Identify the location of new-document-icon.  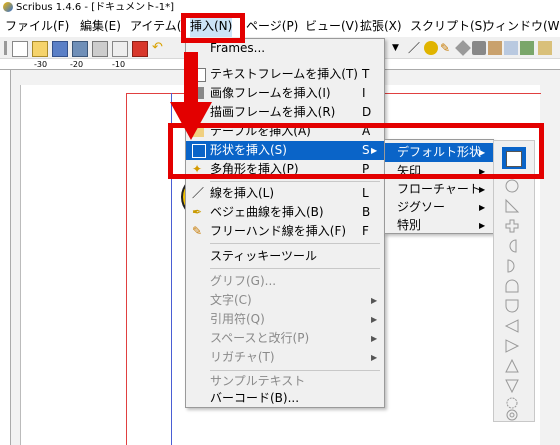
(20, 49).